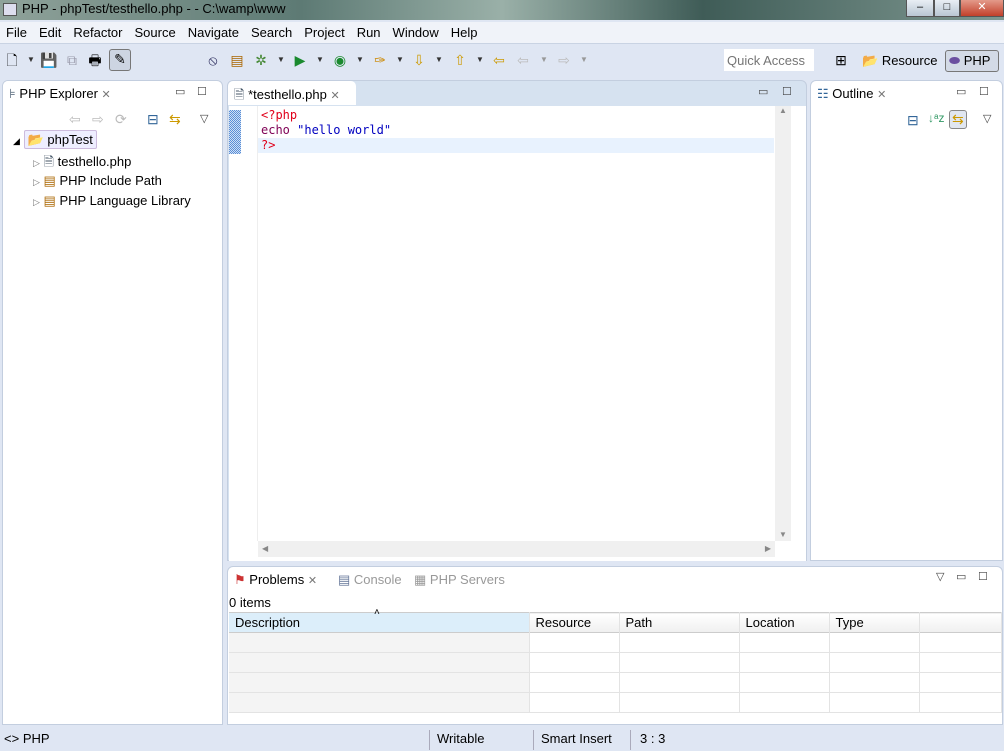  What do you see at coordinates (12, 60) in the screenshot?
I see `new-icon: 🗋` at bounding box center [12, 60].